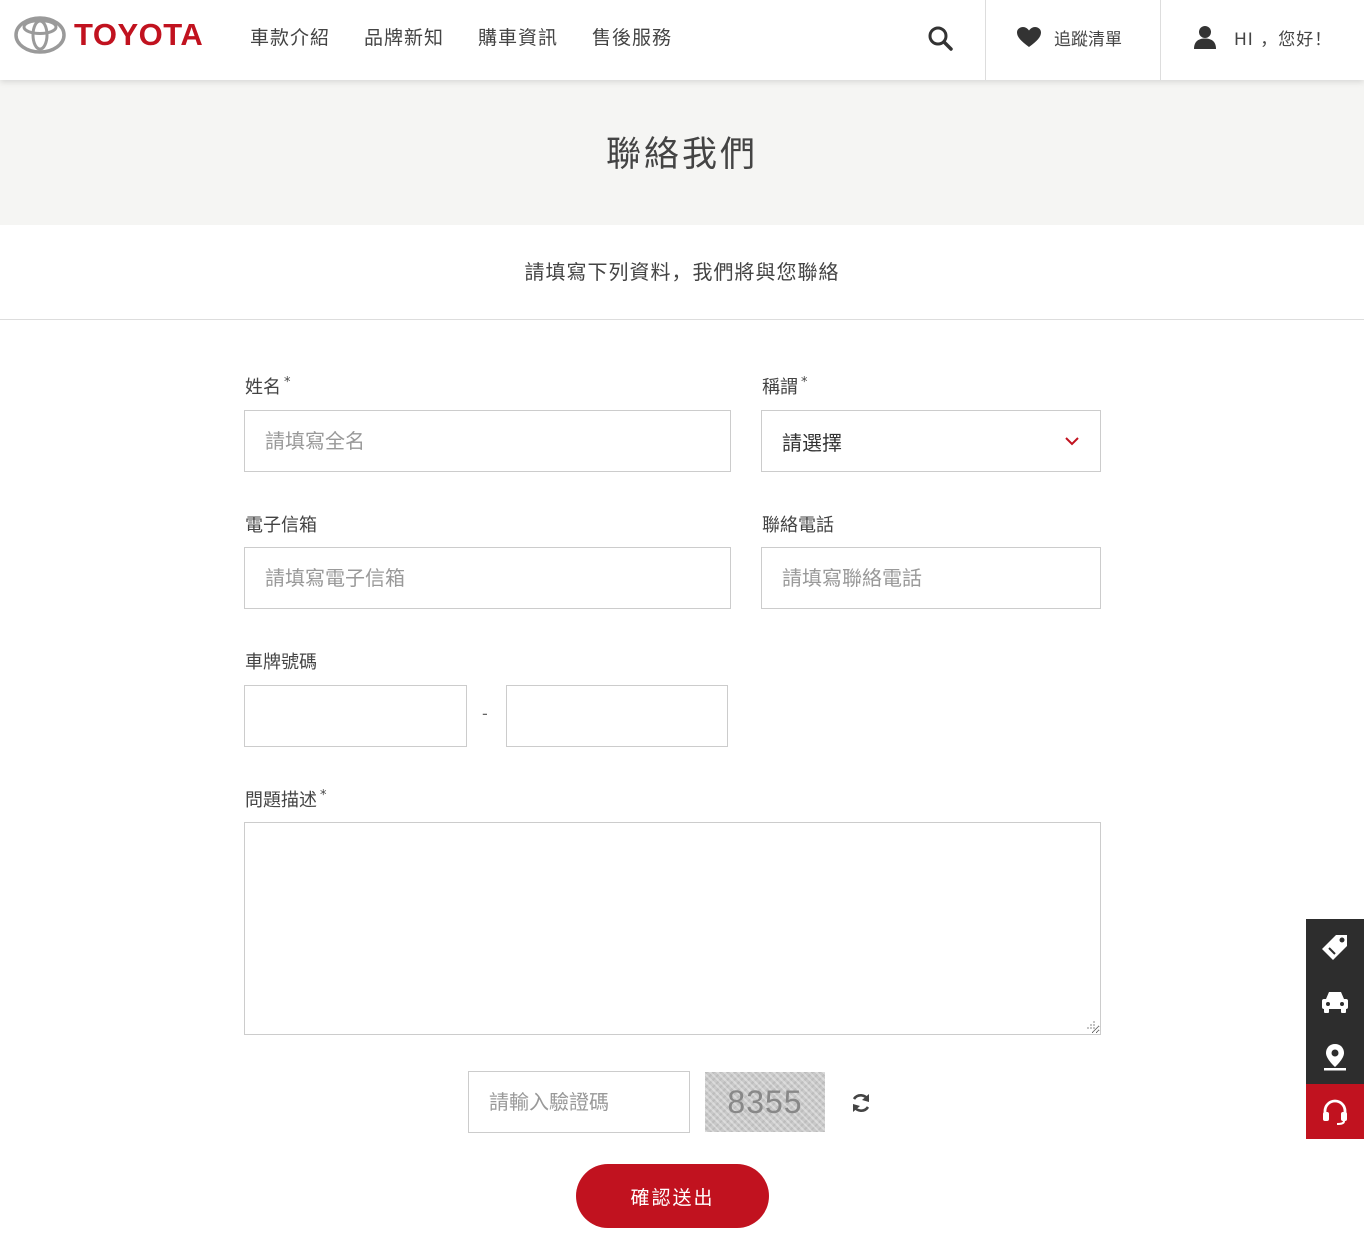  Describe the element at coordinates (40, 35) in the screenshot. I see `toyota-emblem-icon` at that location.